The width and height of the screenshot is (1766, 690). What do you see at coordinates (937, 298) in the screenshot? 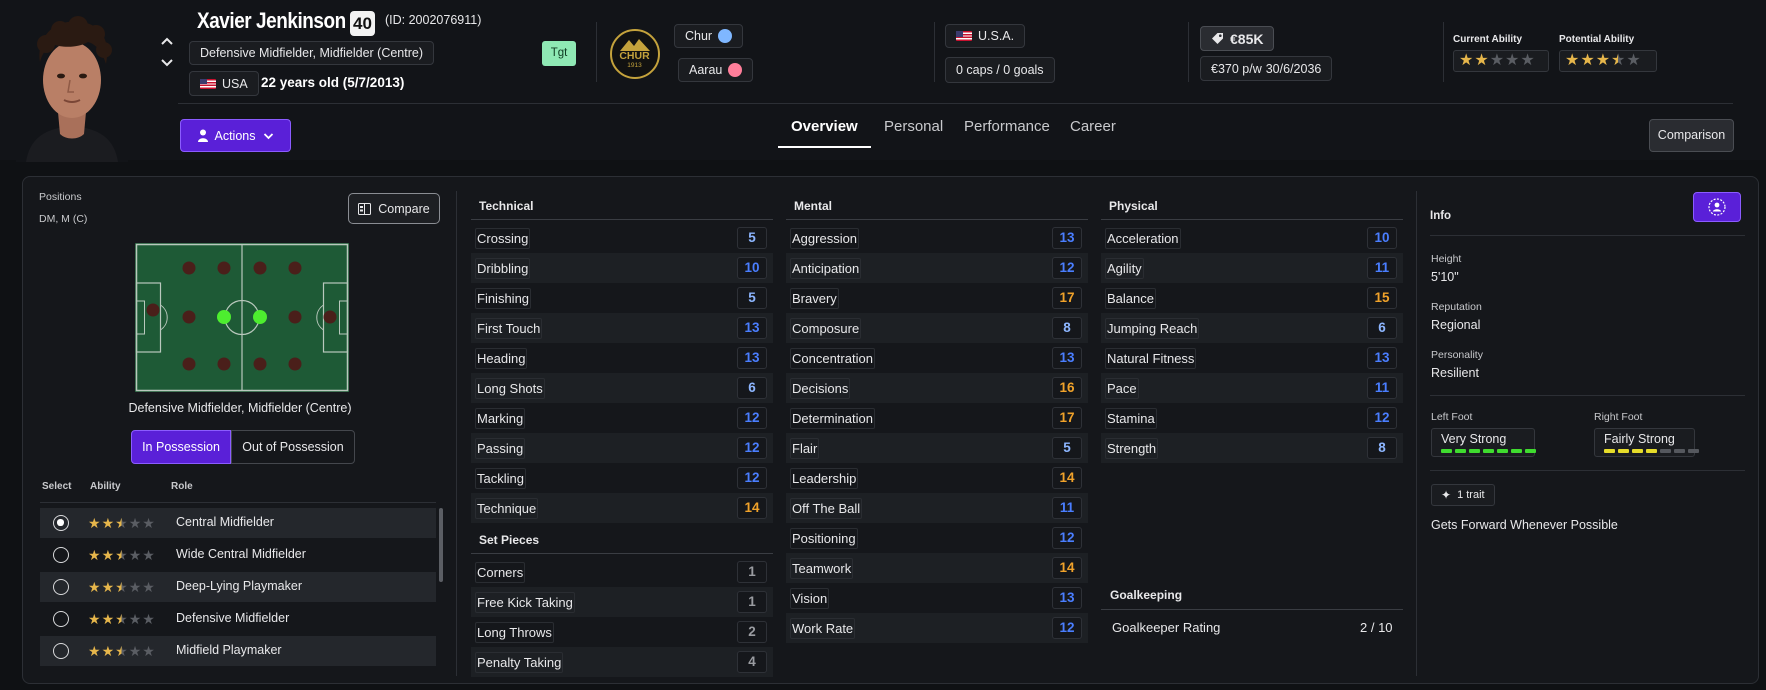
I see `attribute-row: Bravery 17` at bounding box center [937, 298].